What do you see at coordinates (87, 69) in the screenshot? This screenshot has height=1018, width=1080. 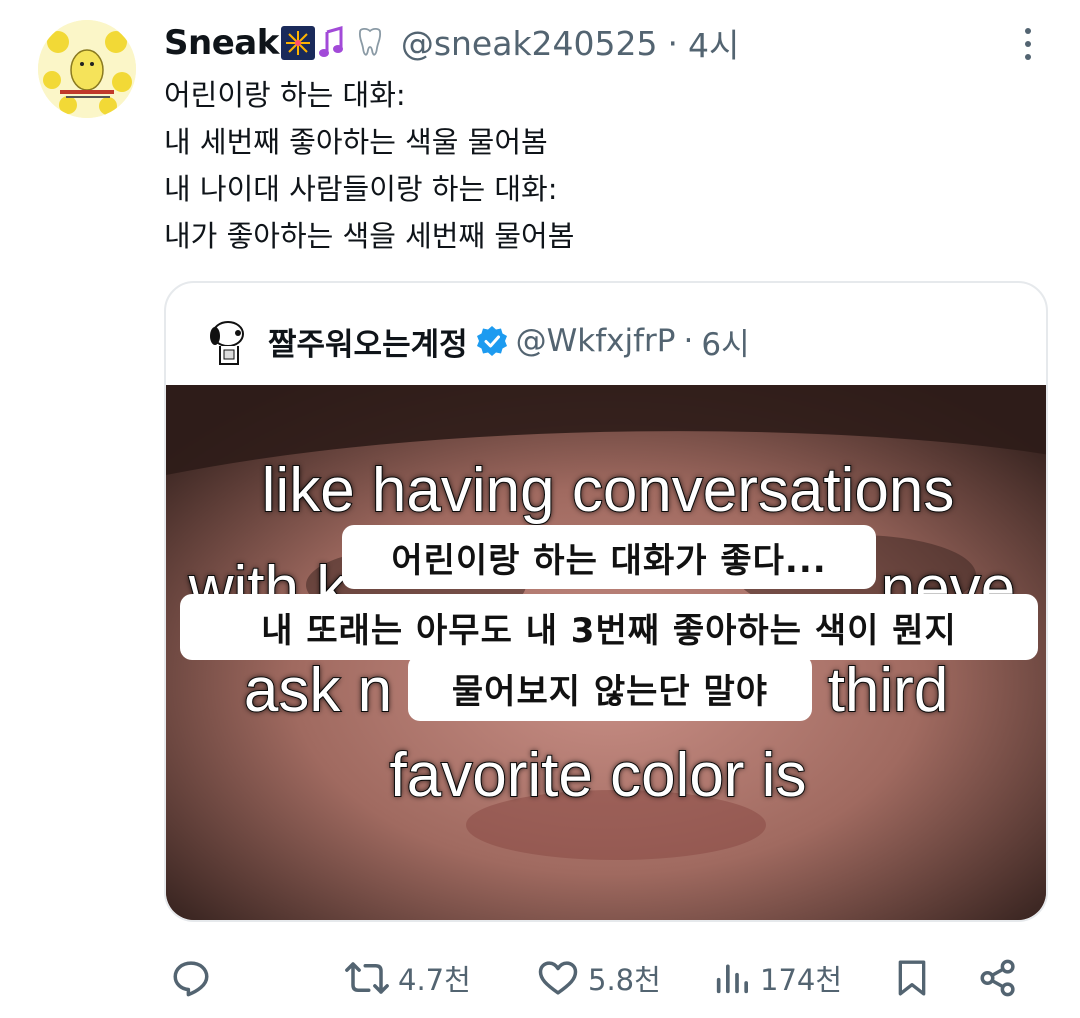 I see `avatar` at bounding box center [87, 69].